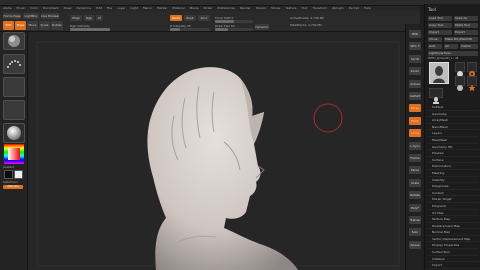  What do you see at coordinates (176, 18) in the screenshot?
I see `zadd-button: Zadd` at bounding box center [176, 18].